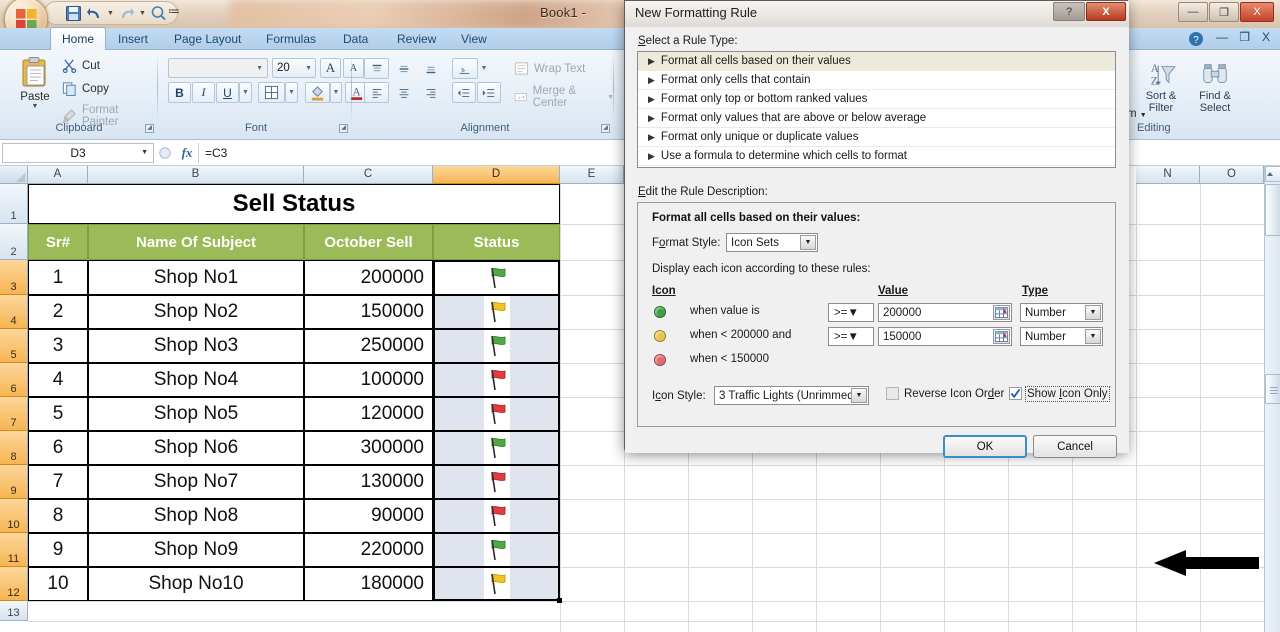 The image size is (1280, 632). Describe the element at coordinates (1061, 312) in the screenshot. I see `type-combo-0: Number ▼` at that location.